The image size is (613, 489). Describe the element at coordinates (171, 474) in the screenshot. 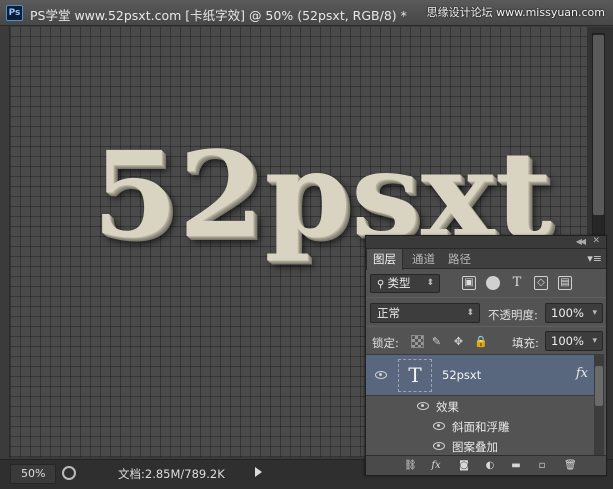

I see `document-size-info: 文档:2.85M/789.2K` at that location.